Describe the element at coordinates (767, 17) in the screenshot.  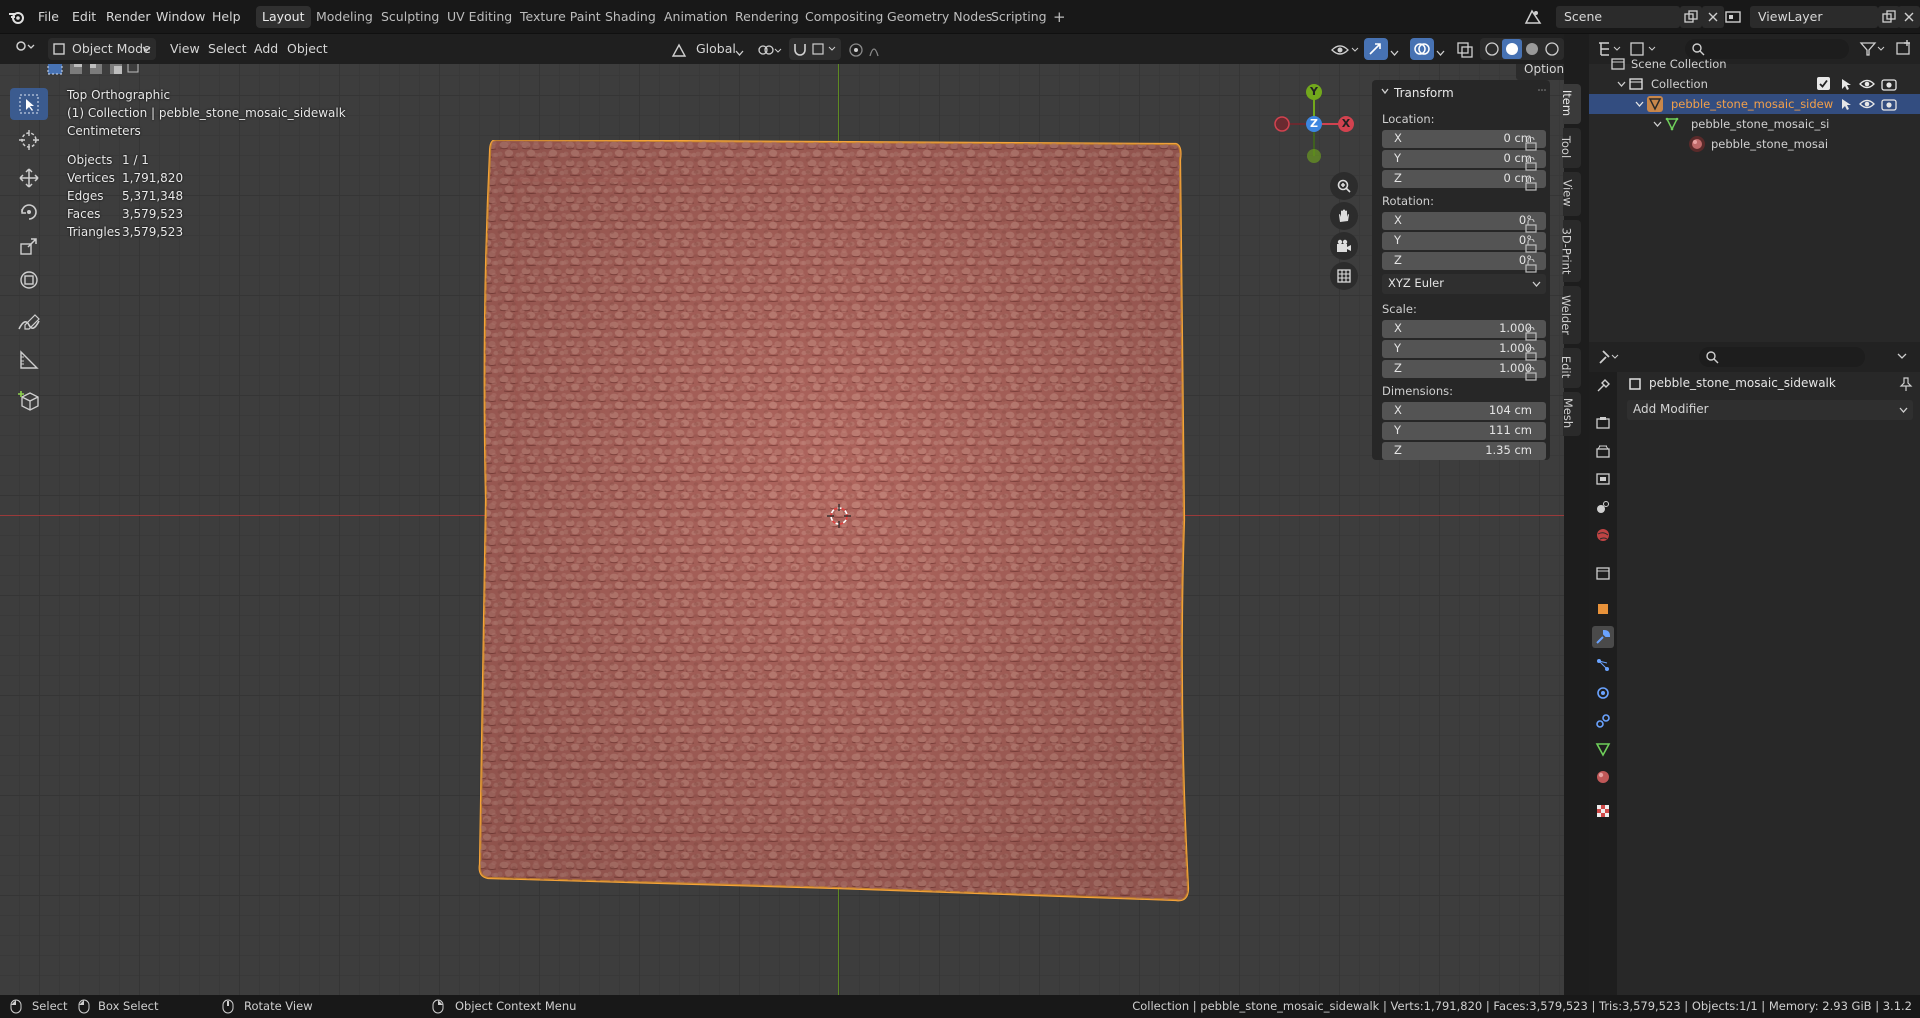
I see `tab-rendering: Rendering` at that location.